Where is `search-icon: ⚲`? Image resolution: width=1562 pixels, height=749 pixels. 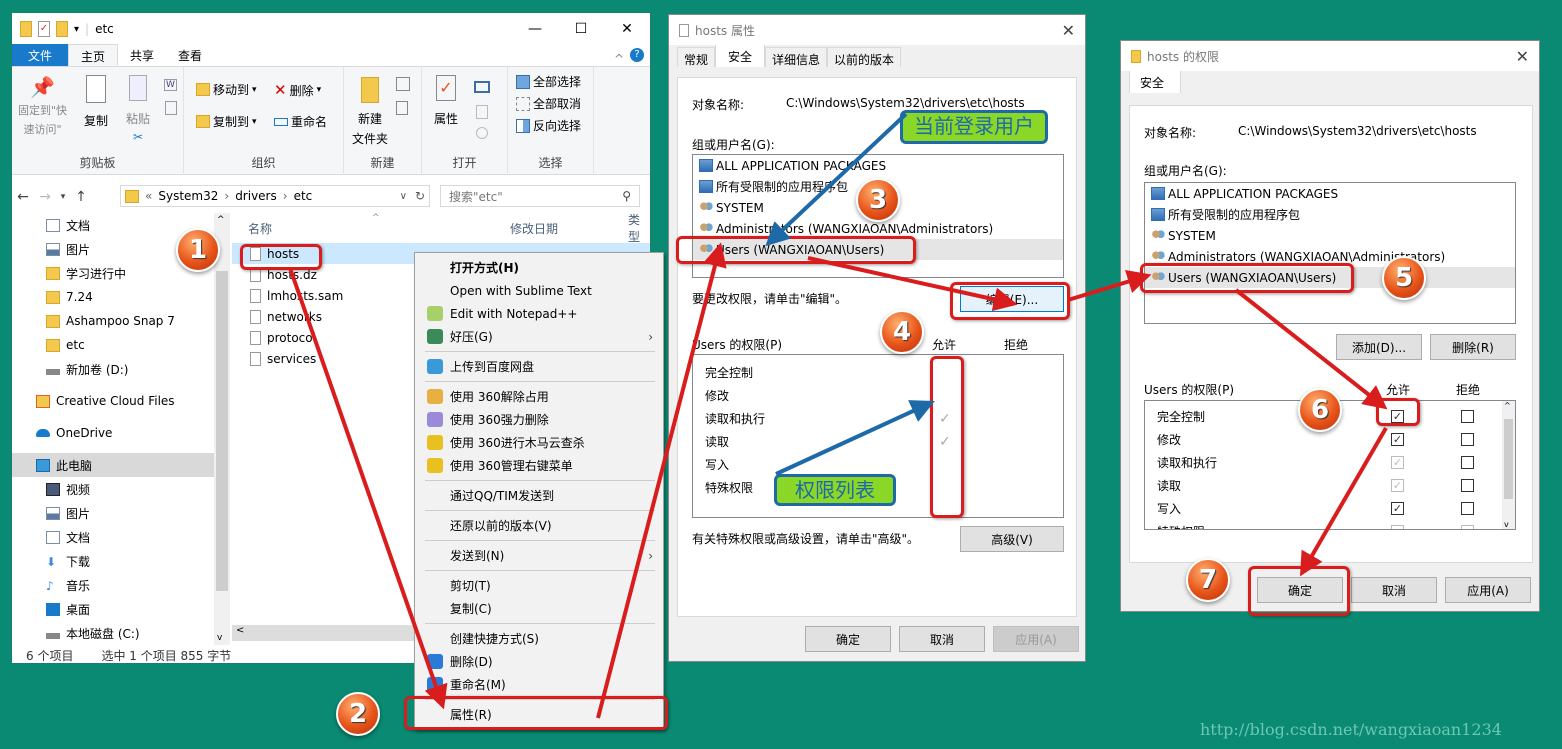
search-icon: ⚲ is located at coordinates (626, 196).